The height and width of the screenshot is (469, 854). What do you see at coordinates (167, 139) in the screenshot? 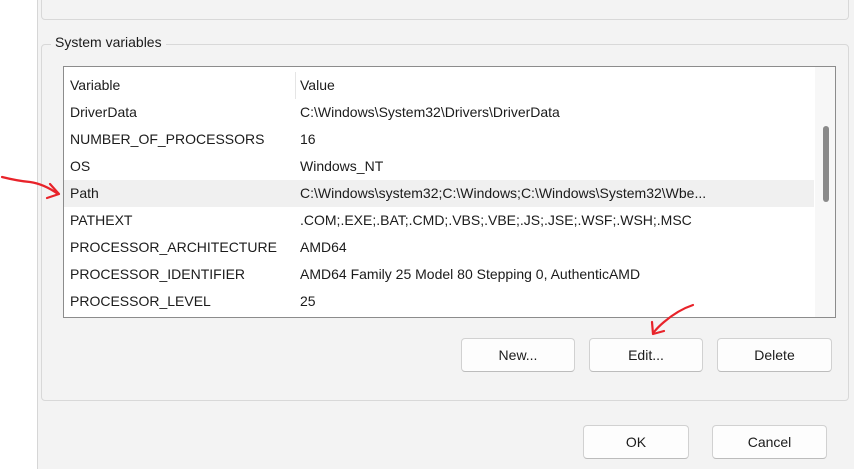
I see `variable-name: NUMBER_OF_PROCESSORS` at bounding box center [167, 139].